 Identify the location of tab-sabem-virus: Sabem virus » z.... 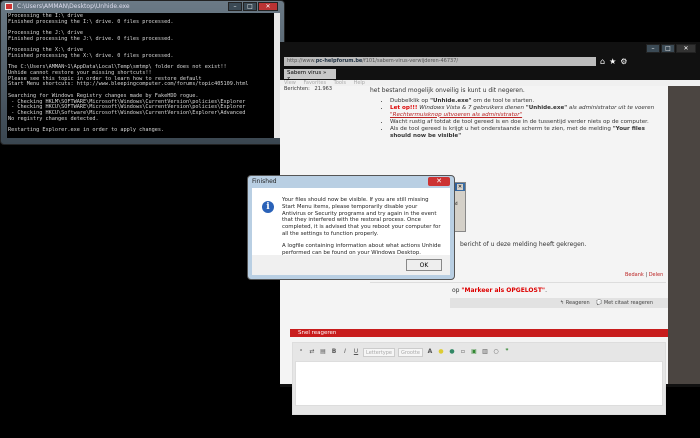
(310, 75).